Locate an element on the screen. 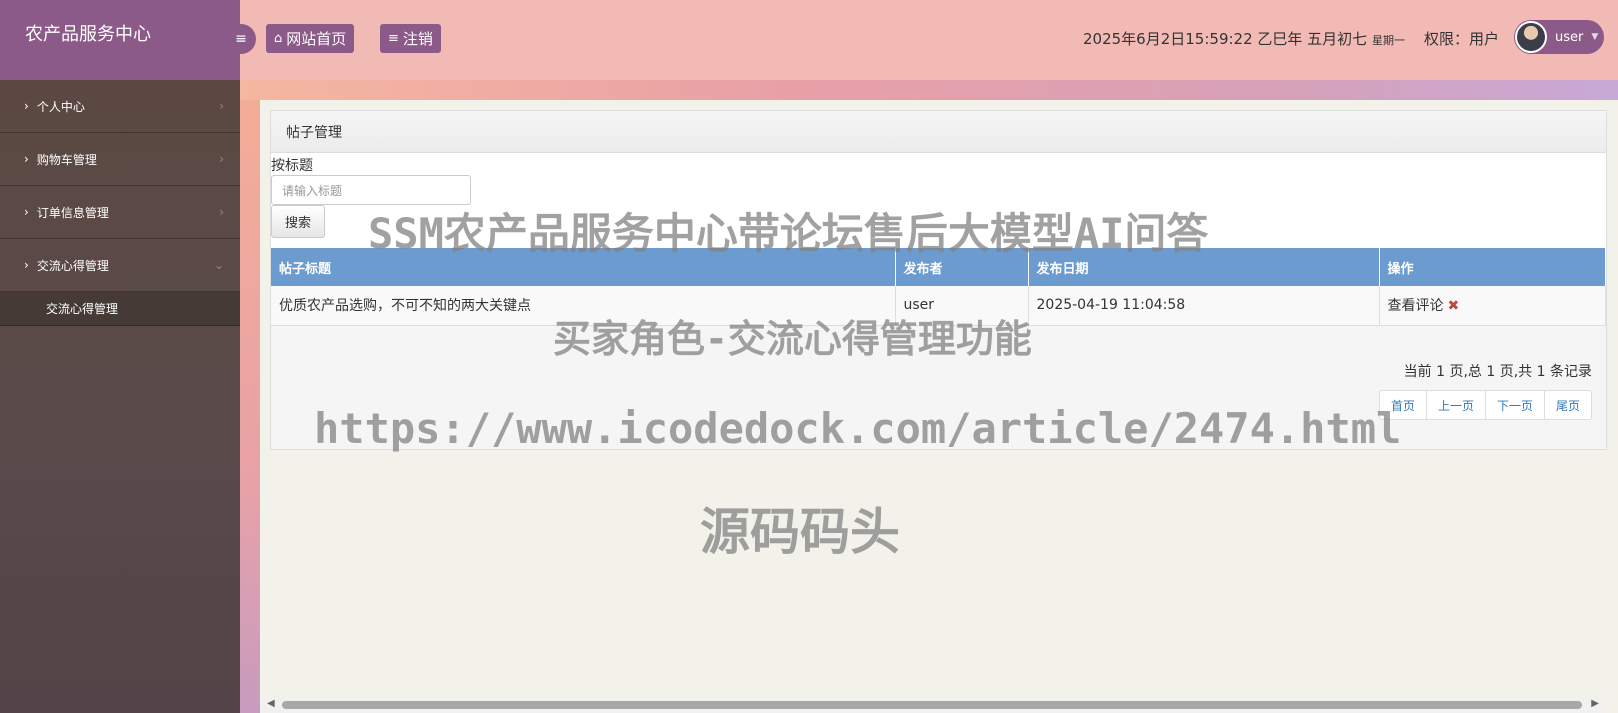  column-header-action: 操作 is located at coordinates (1492, 267).